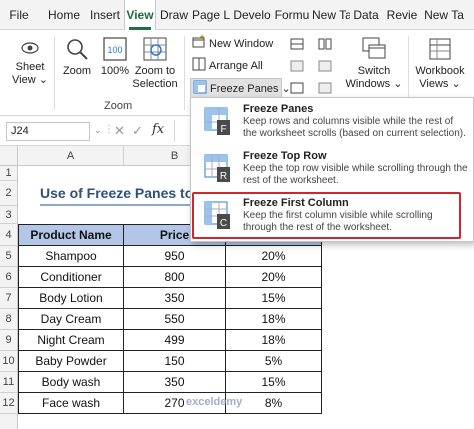 The height and width of the screenshot is (429, 474). What do you see at coordinates (71, 340) in the screenshot?
I see `product-name-cell: Night Cream` at bounding box center [71, 340].